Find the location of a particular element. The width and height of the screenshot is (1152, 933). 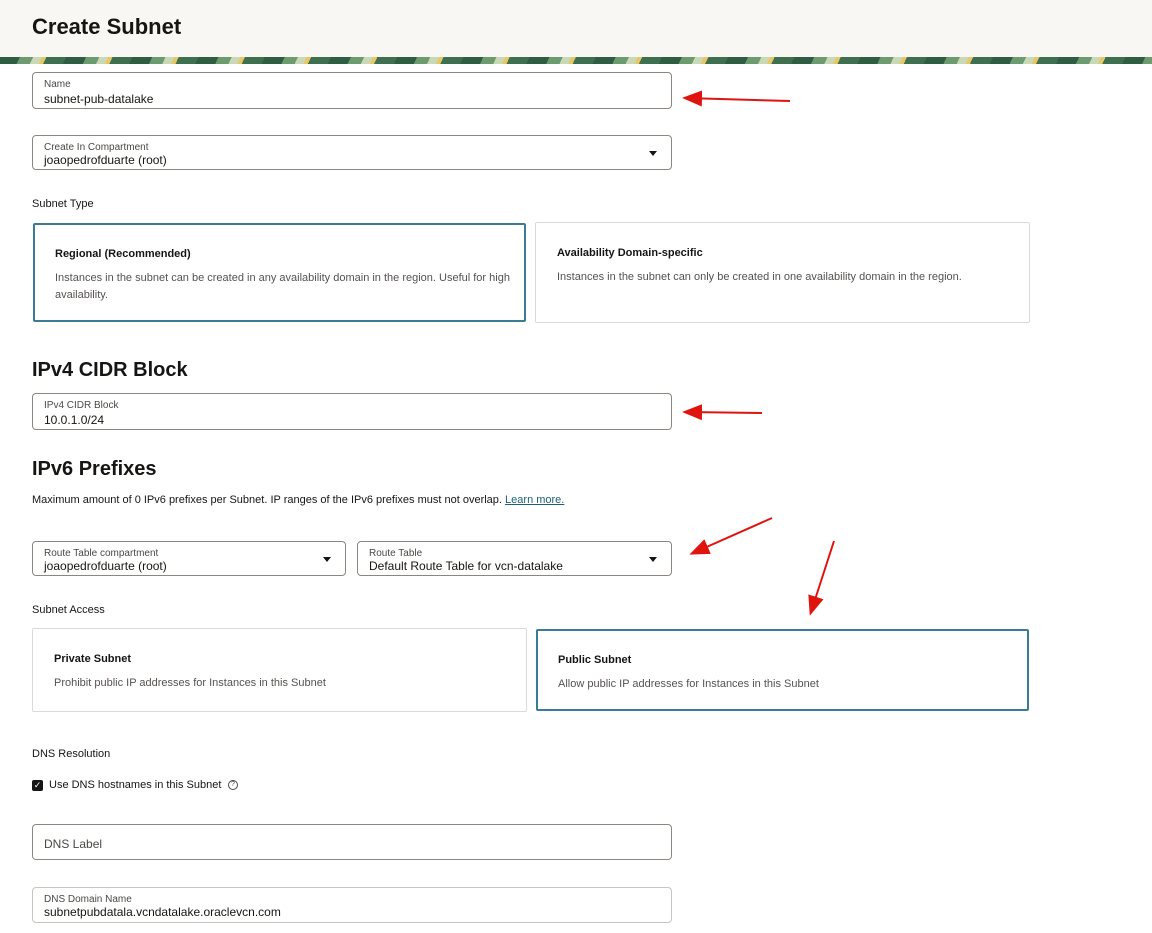

dns-label-input: DNS Label is located at coordinates (352, 842).